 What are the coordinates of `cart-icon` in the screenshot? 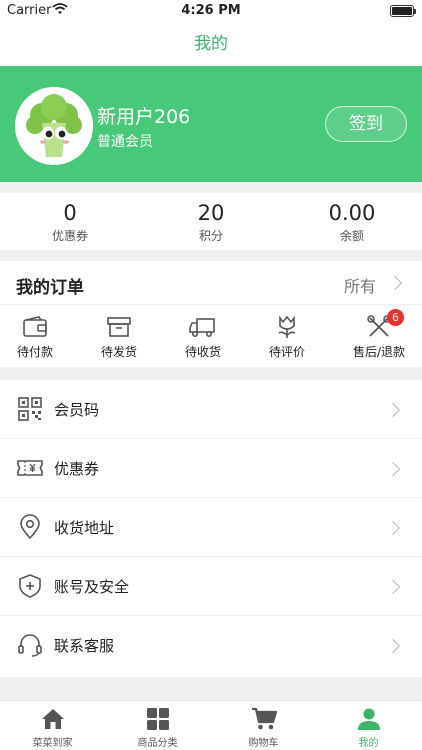 It's located at (264, 718).